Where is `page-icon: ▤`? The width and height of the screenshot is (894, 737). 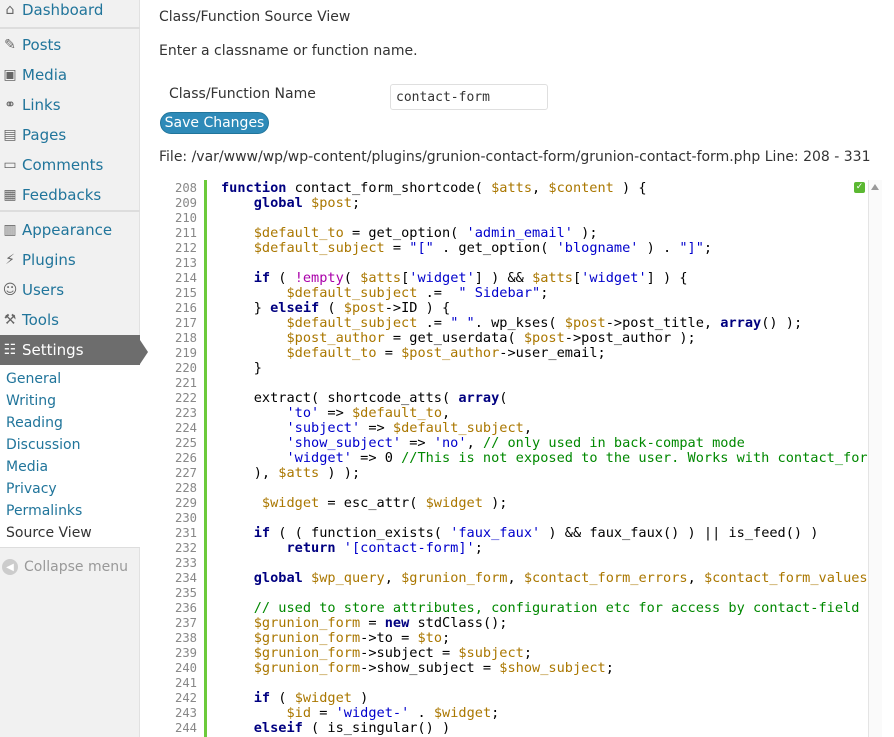
page-icon: ▤ is located at coordinates (10, 135).